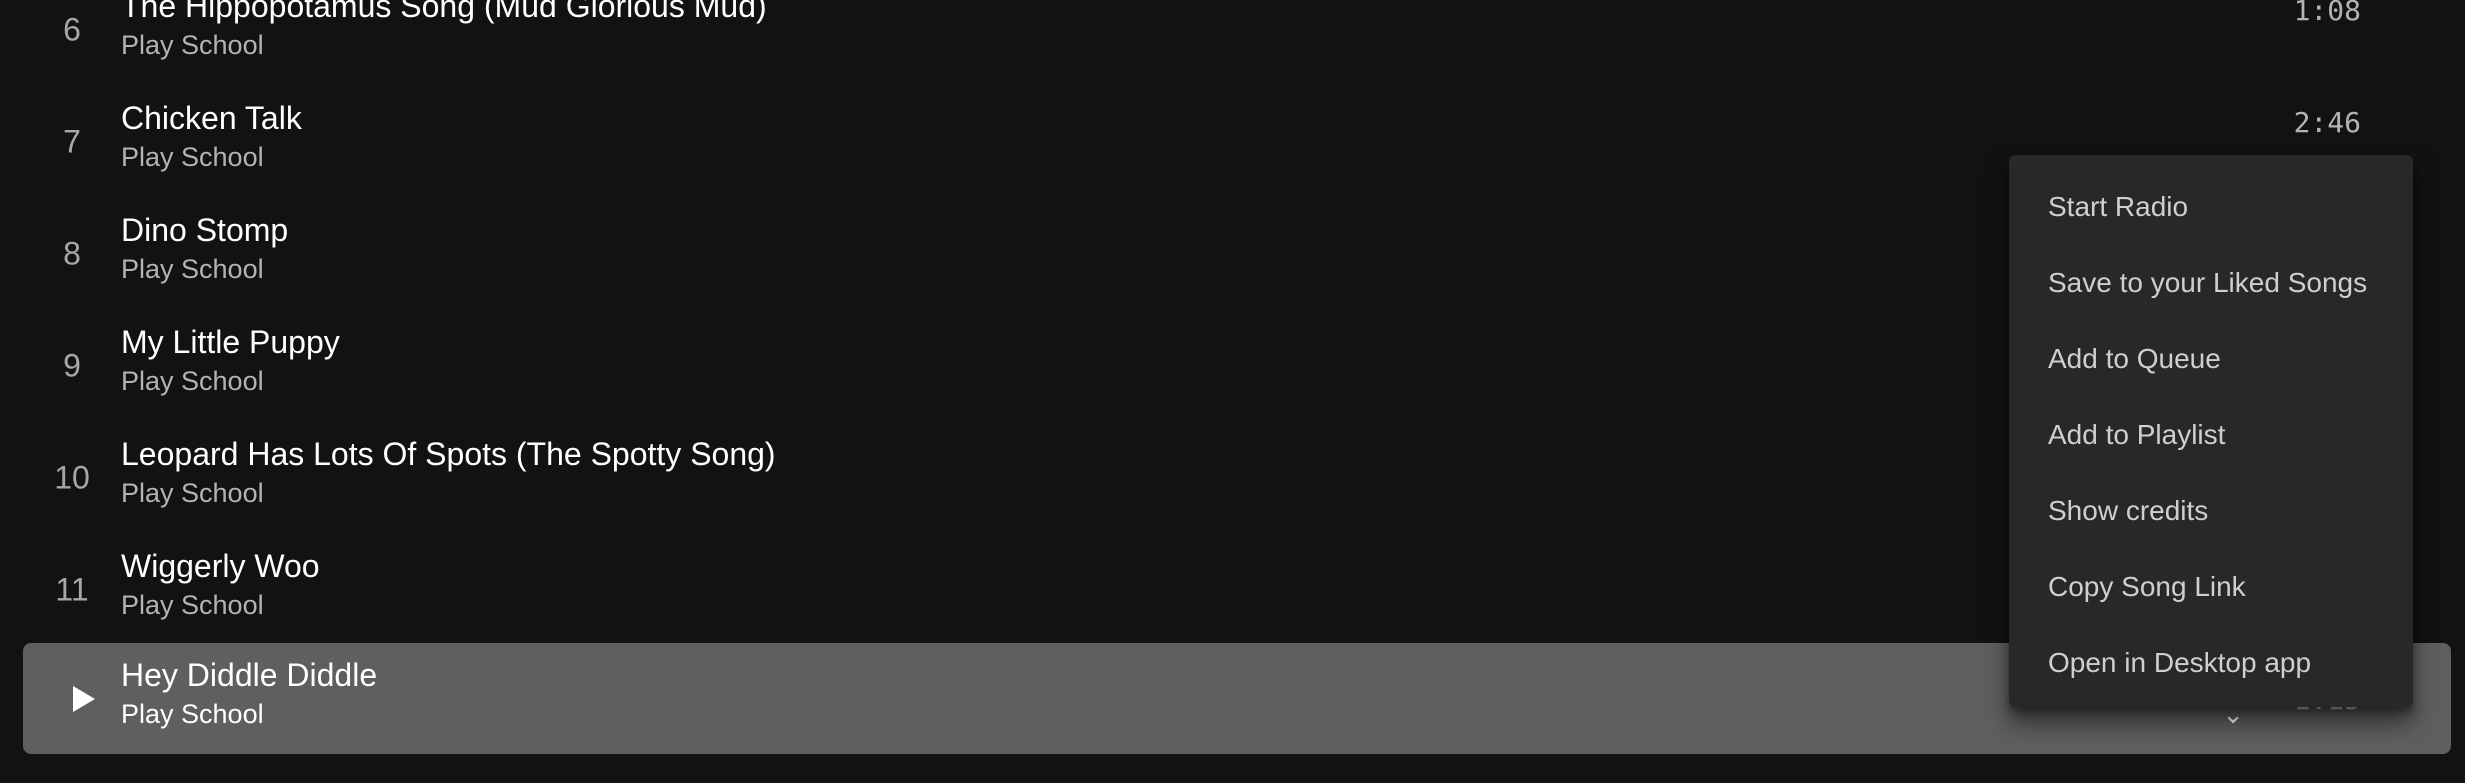 This screenshot has width=2465, height=783. I want to click on menu-item-open-desktop-app: Open in Desktop app, so click(2211, 663).